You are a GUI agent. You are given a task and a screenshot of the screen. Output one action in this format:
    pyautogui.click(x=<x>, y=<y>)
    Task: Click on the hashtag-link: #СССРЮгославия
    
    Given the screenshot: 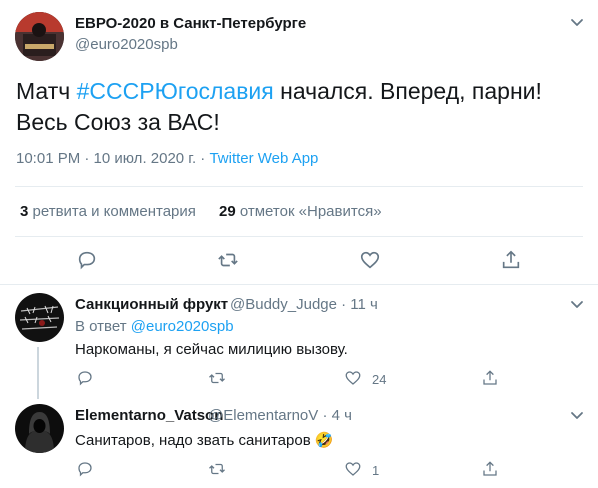 What is the action you would take?
    pyautogui.click(x=175, y=91)
    